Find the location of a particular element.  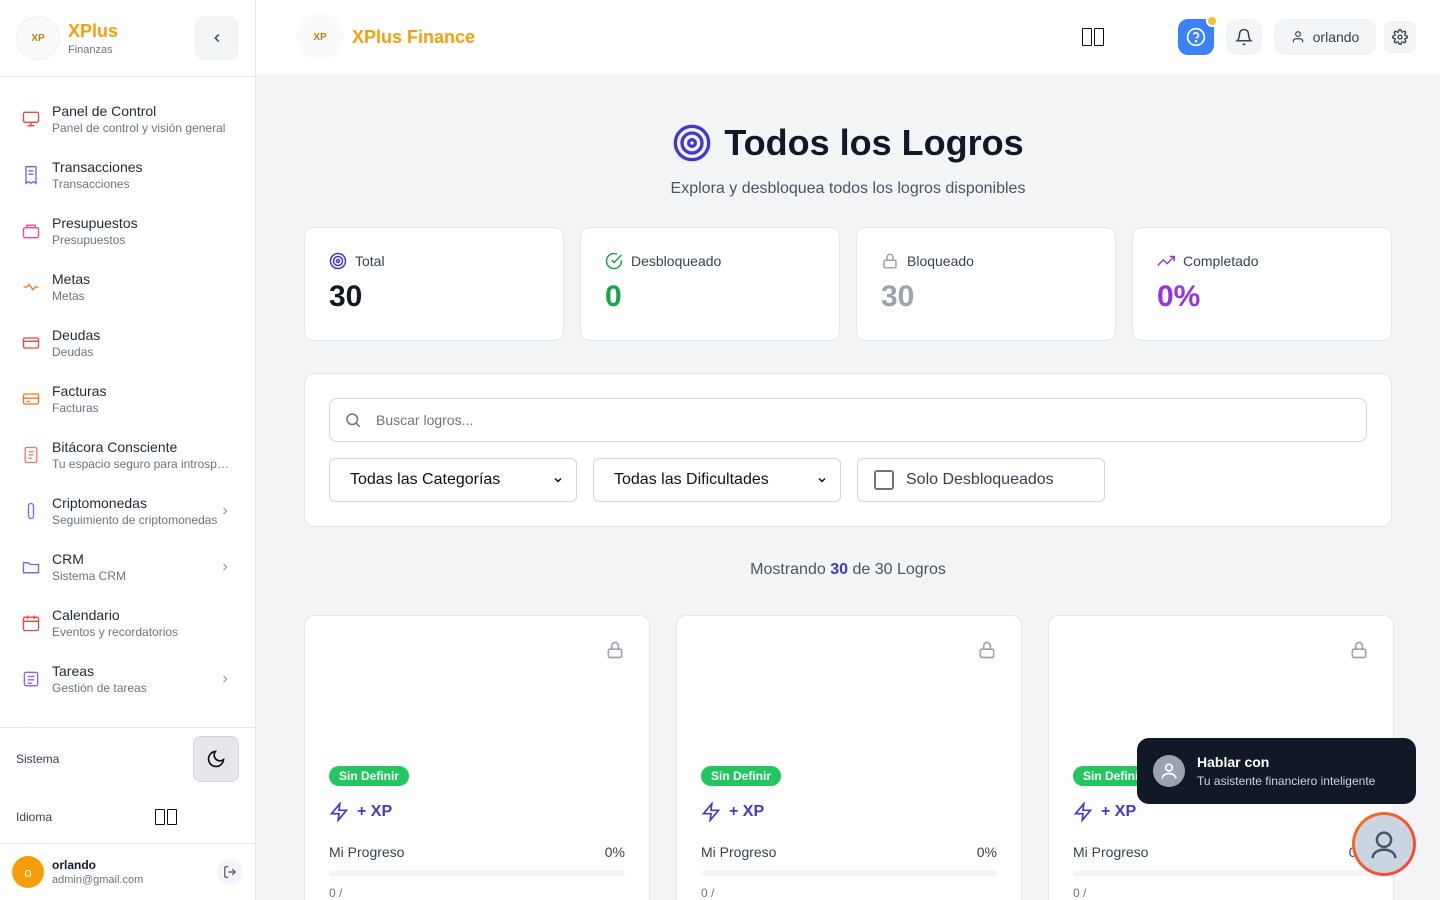

category-select: Todas las Categorías is located at coordinates (453, 480).